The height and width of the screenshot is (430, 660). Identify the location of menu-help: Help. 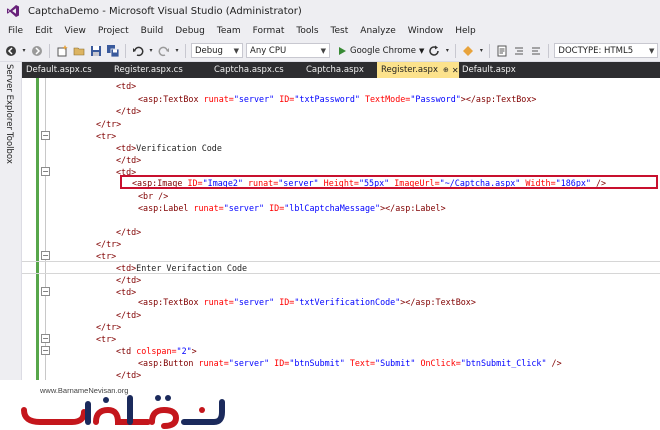
(465, 31).